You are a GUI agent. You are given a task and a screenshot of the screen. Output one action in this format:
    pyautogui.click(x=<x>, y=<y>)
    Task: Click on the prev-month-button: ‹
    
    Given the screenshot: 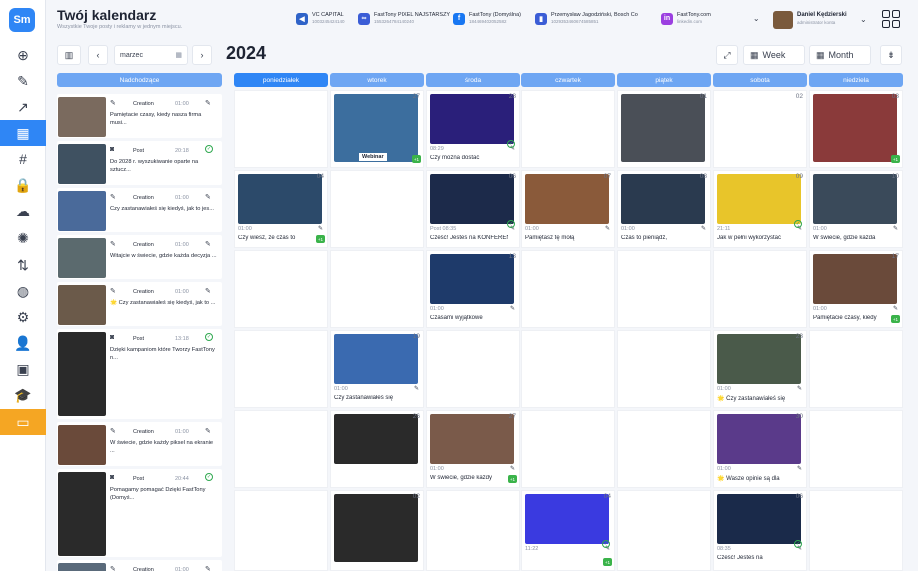 What is the action you would take?
    pyautogui.click(x=98, y=55)
    